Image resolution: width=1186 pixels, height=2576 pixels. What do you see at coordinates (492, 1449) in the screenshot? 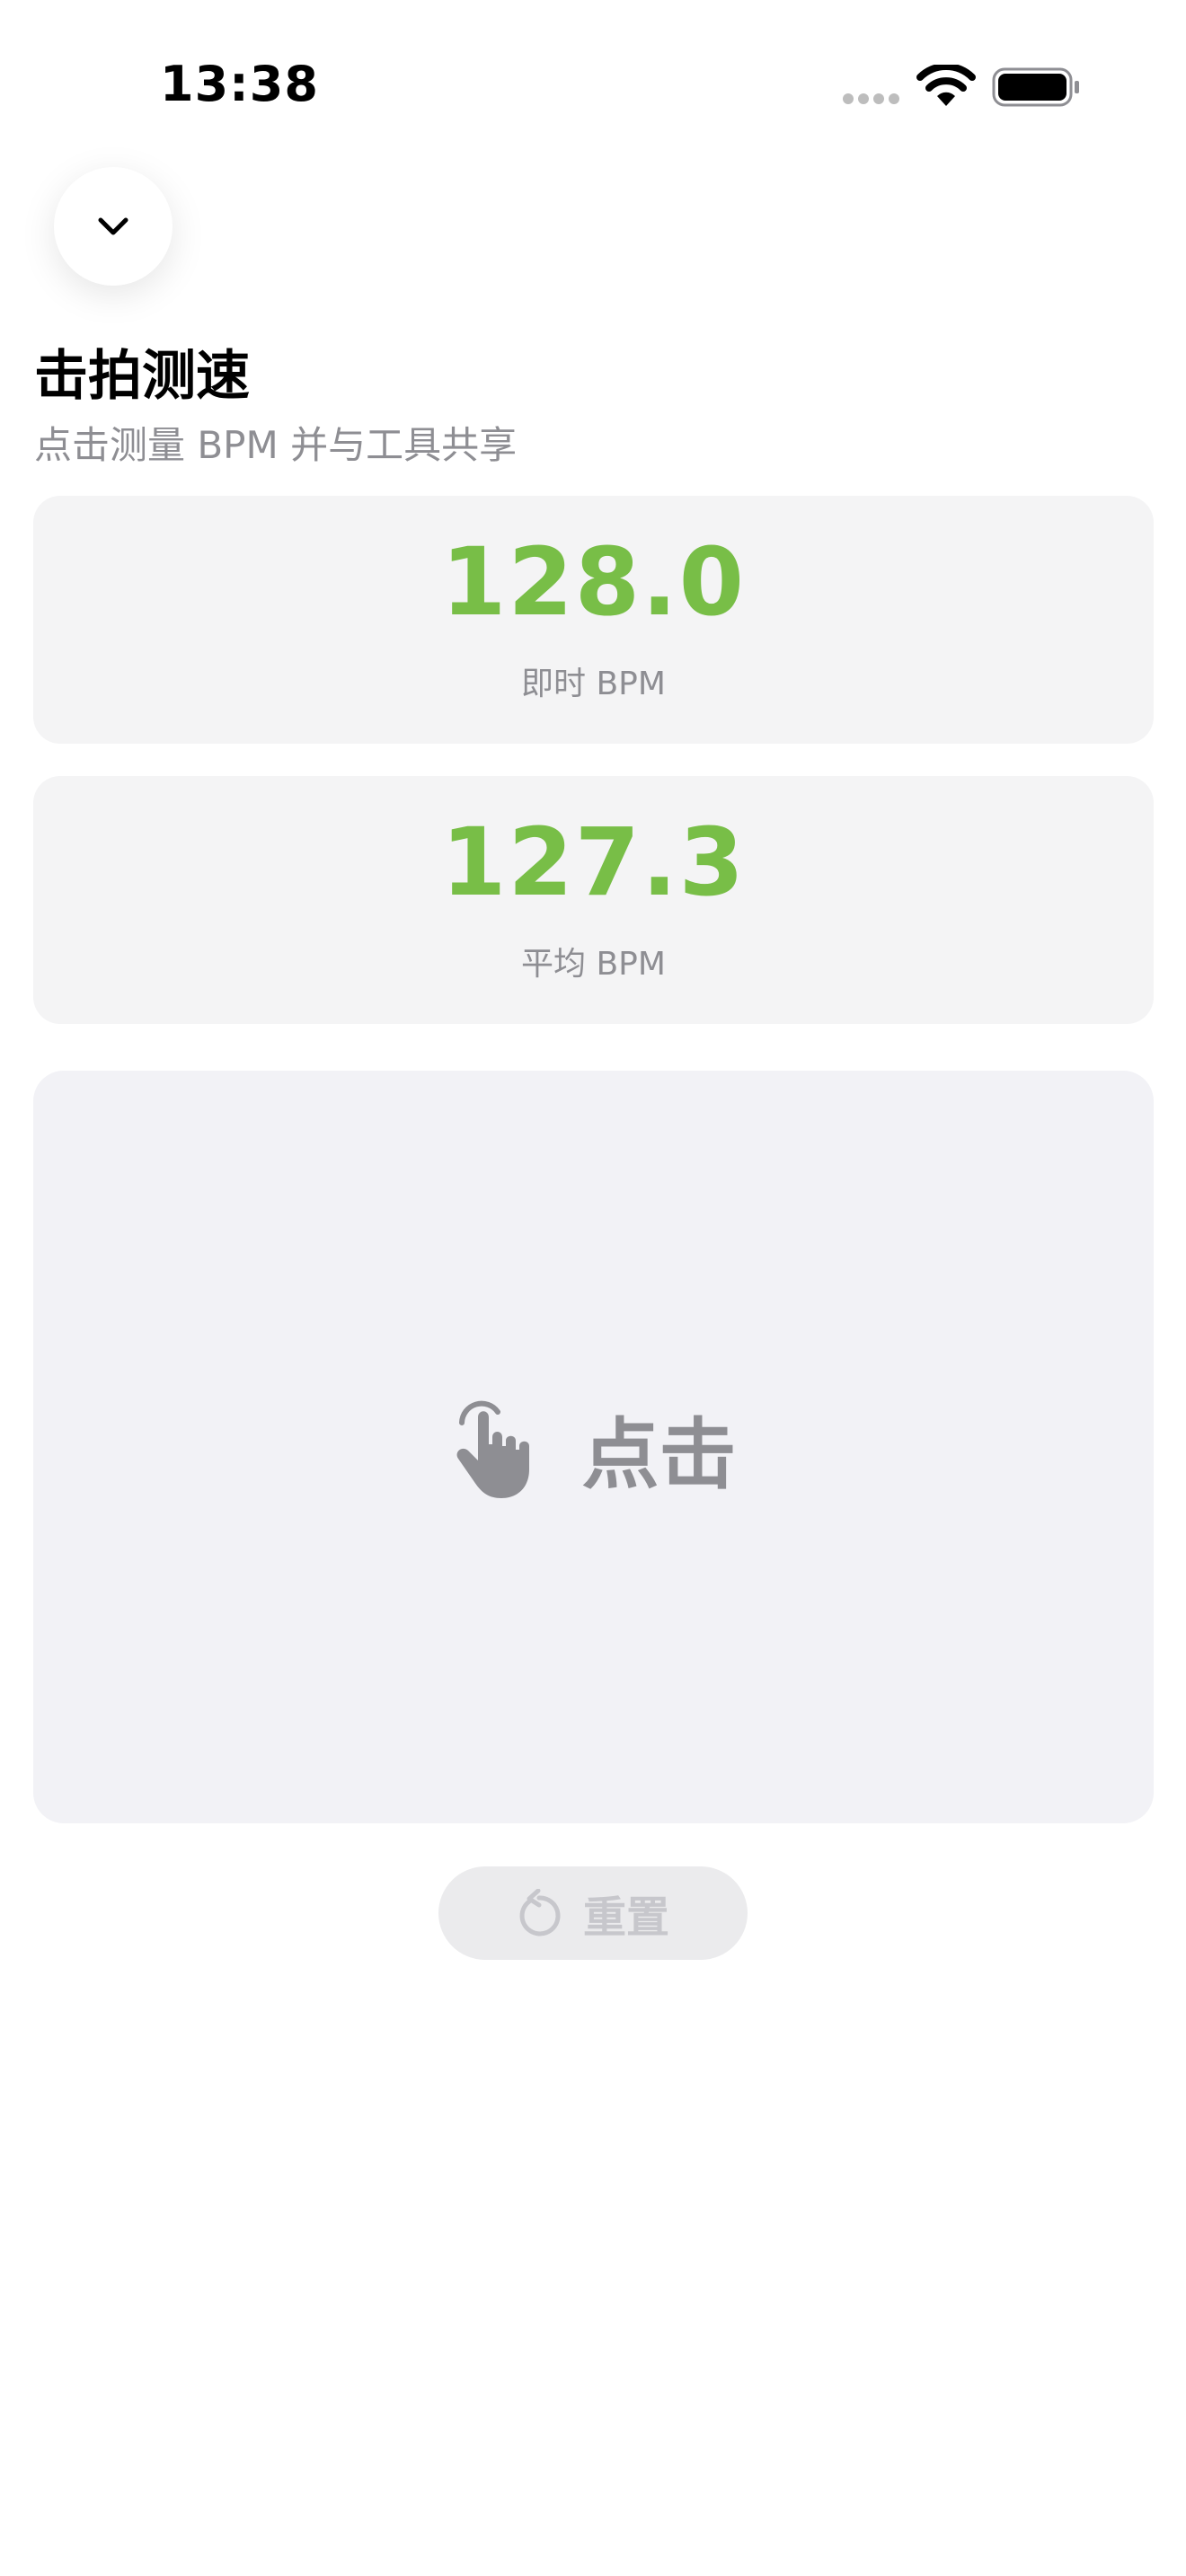
I see `hand-tap-icon` at bounding box center [492, 1449].